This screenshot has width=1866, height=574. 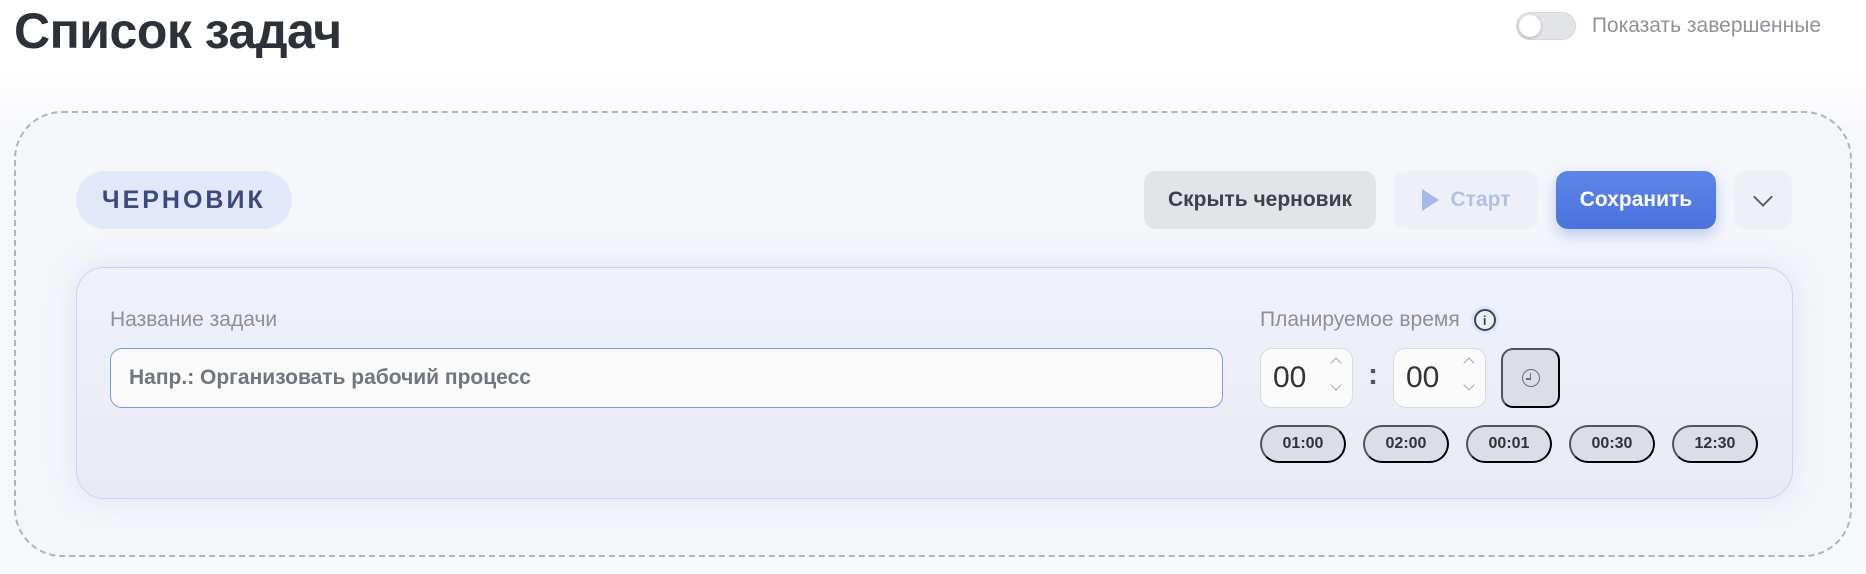 I want to click on minutes-value: 00, so click(x=1422, y=378).